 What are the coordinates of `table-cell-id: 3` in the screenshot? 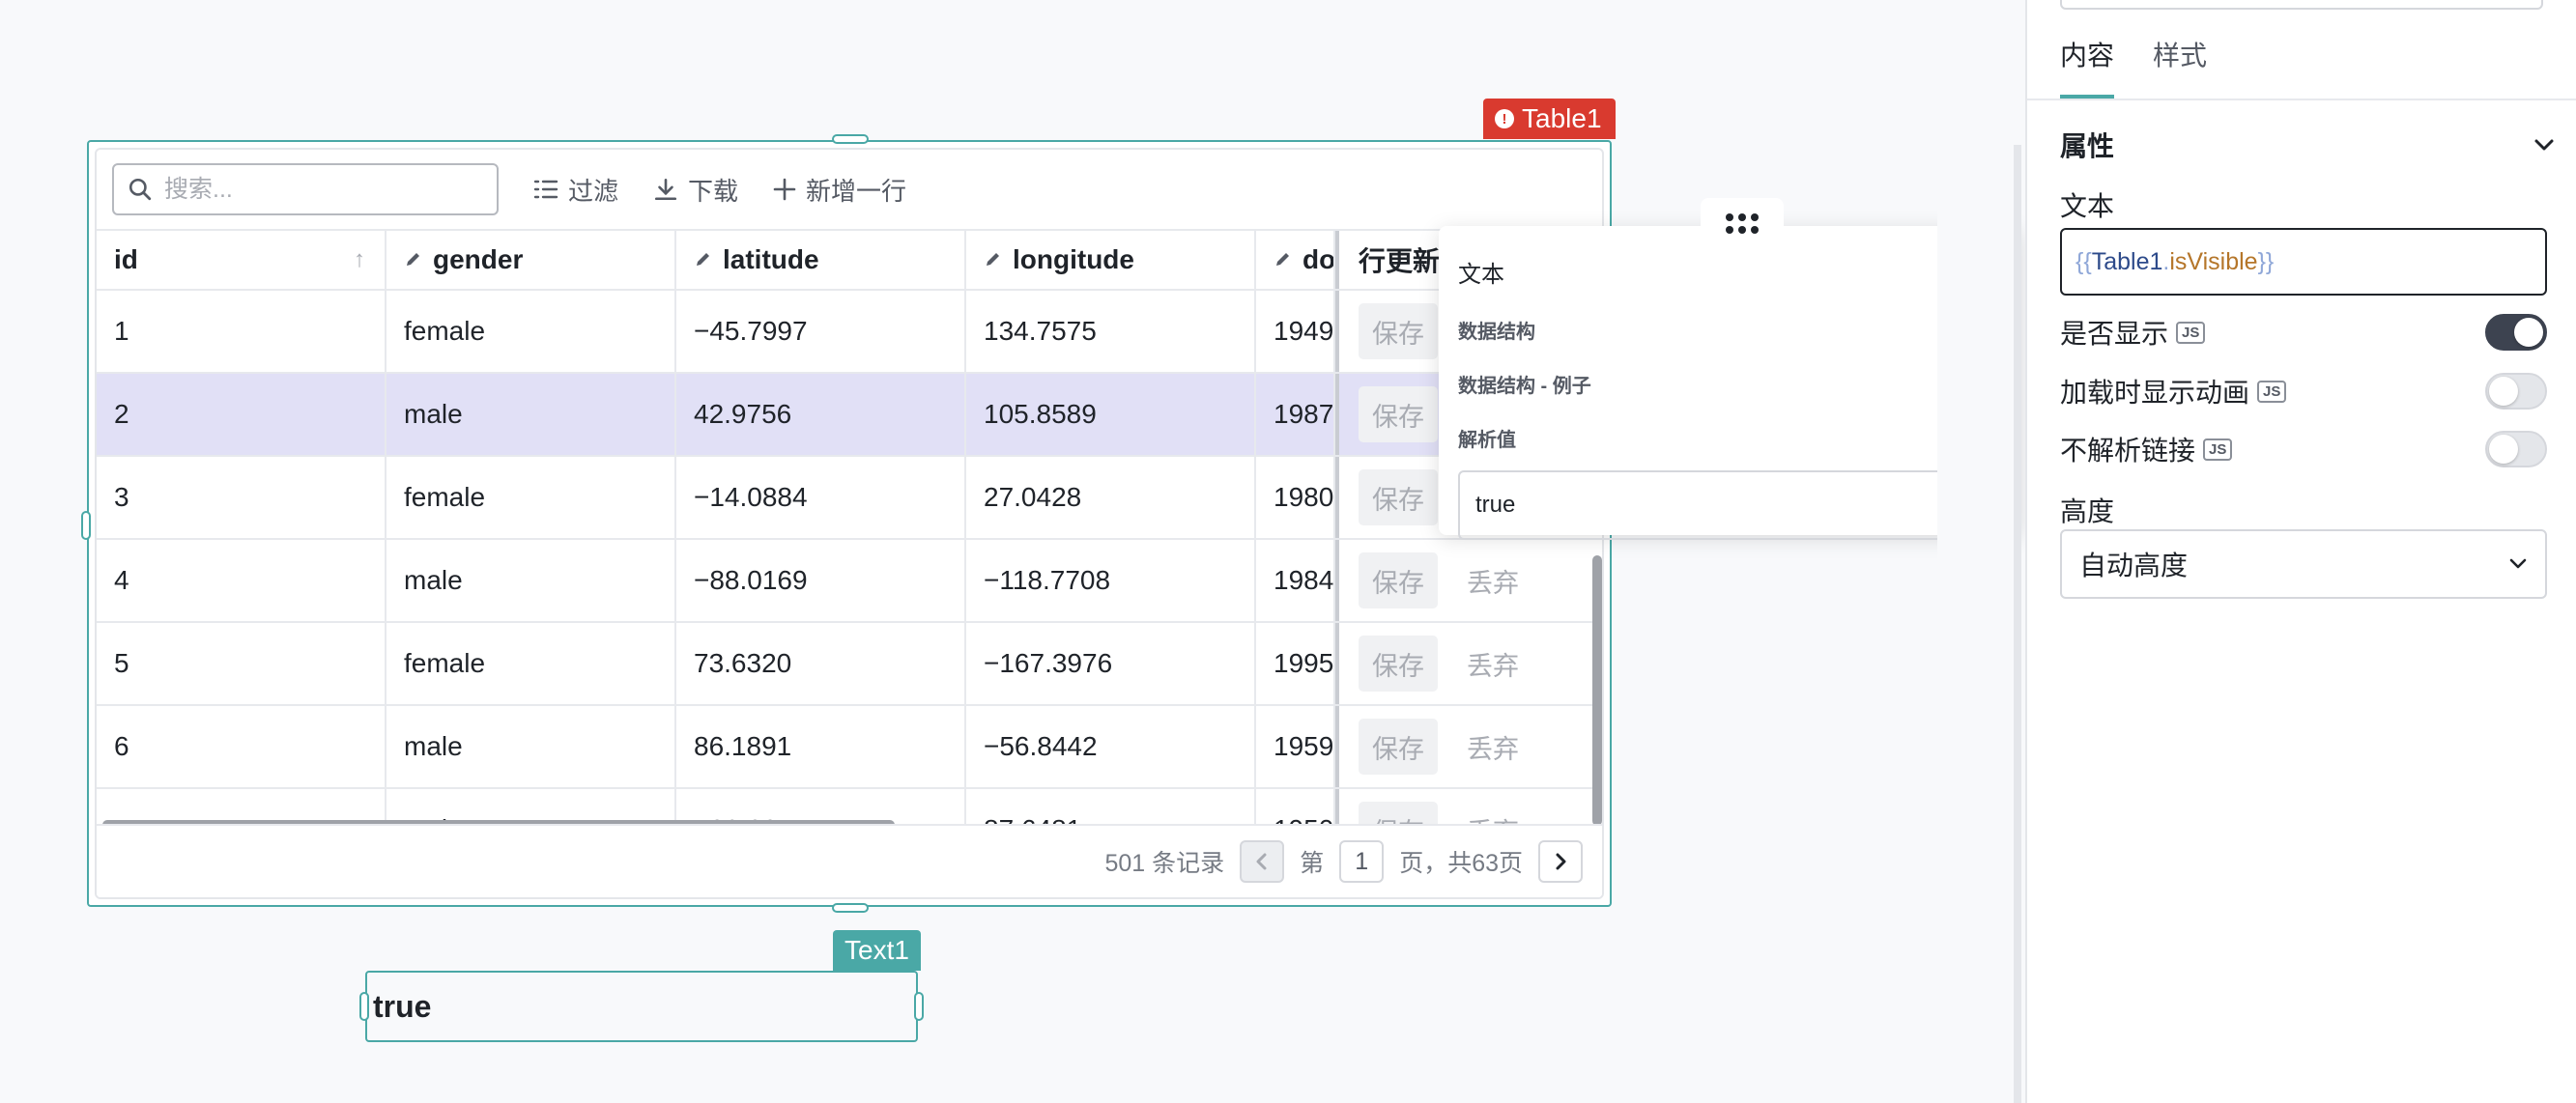 It's located at (242, 497).